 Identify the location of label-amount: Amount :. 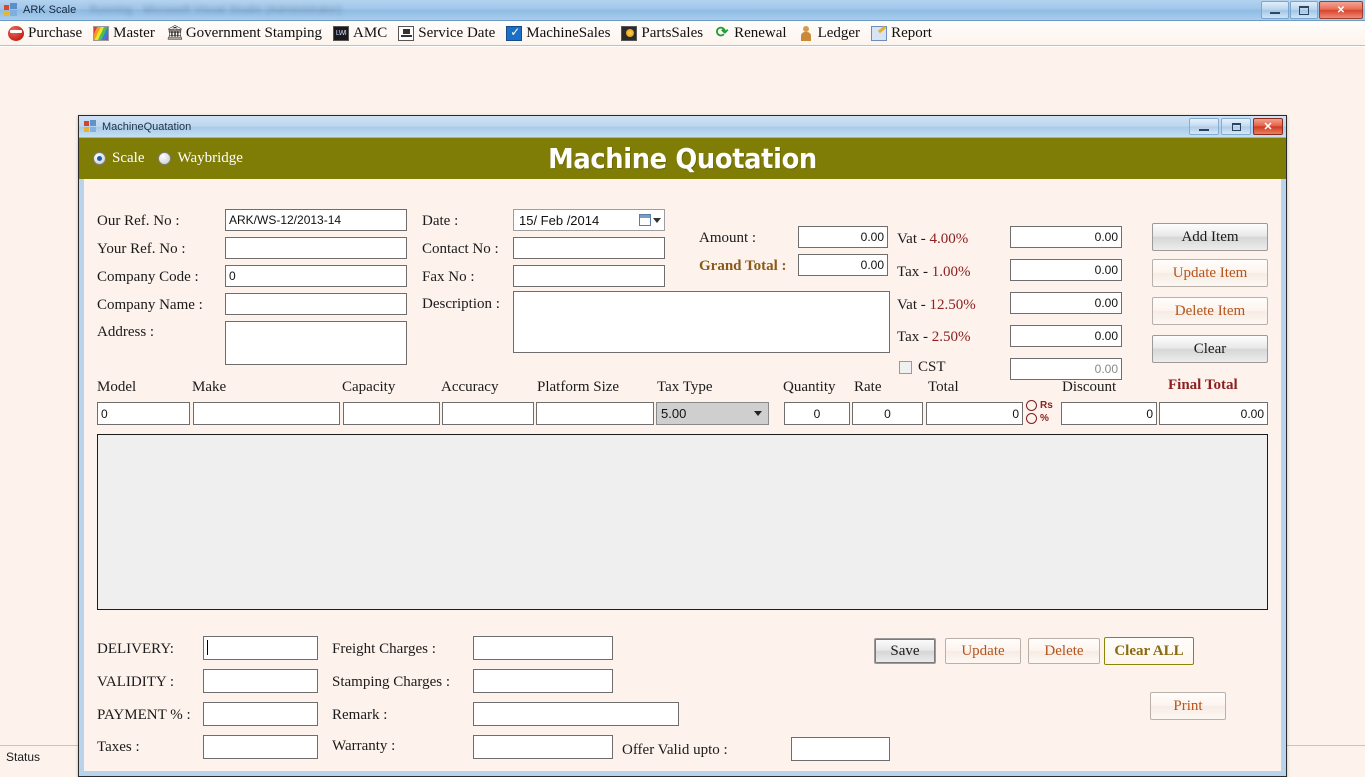
(727, 238).